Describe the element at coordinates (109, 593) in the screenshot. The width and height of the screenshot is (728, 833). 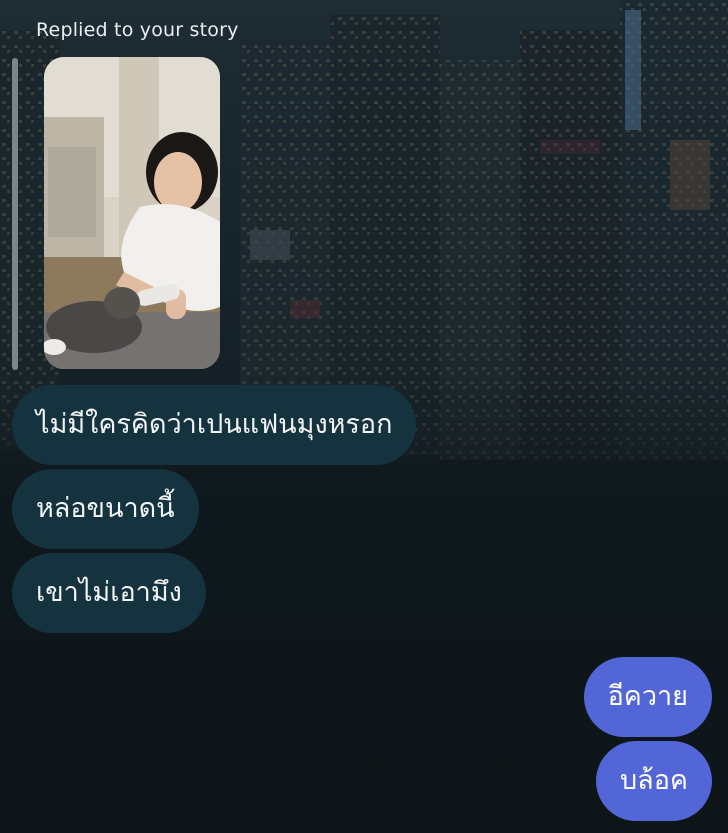
I see `received-message-bubble: เขาไม่เอามึง` at that location.